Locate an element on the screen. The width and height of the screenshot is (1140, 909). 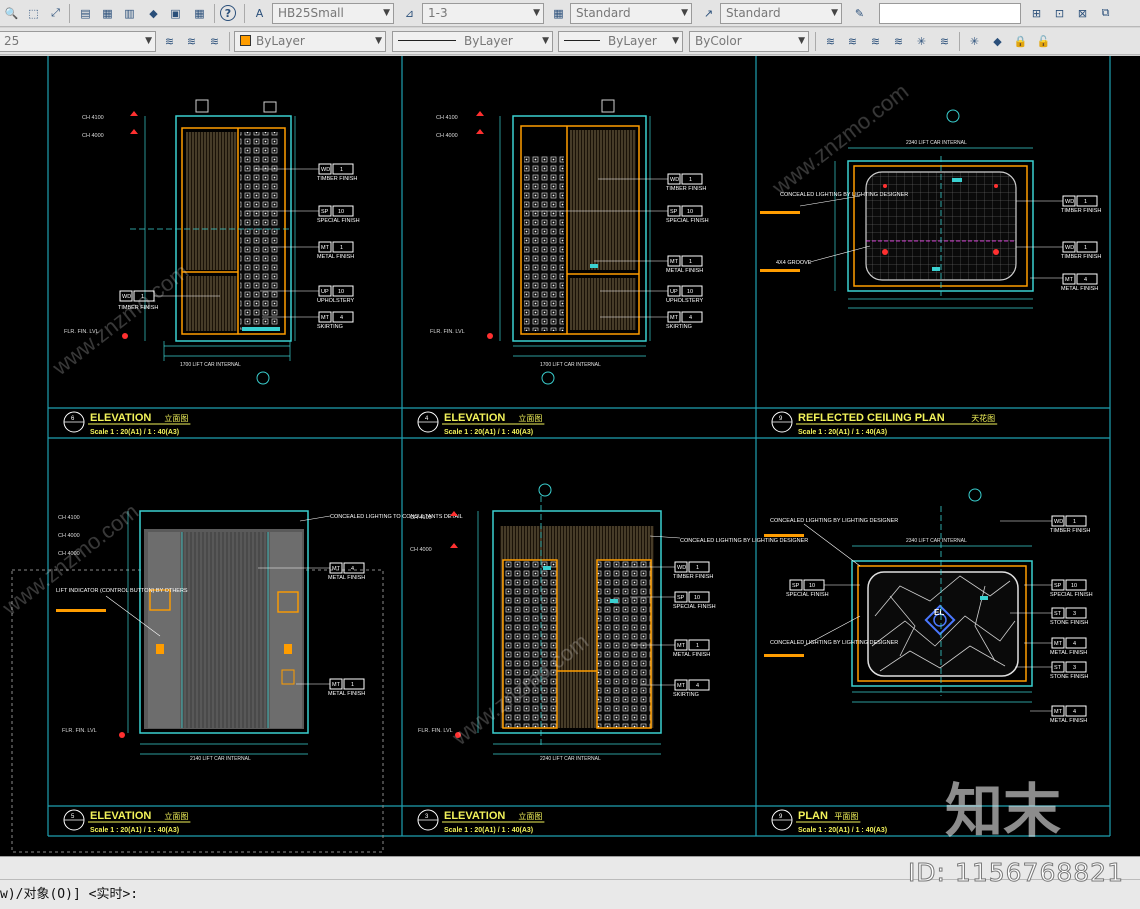
elev6-ch2: CH 4000 is located at coordinates (93, 136).